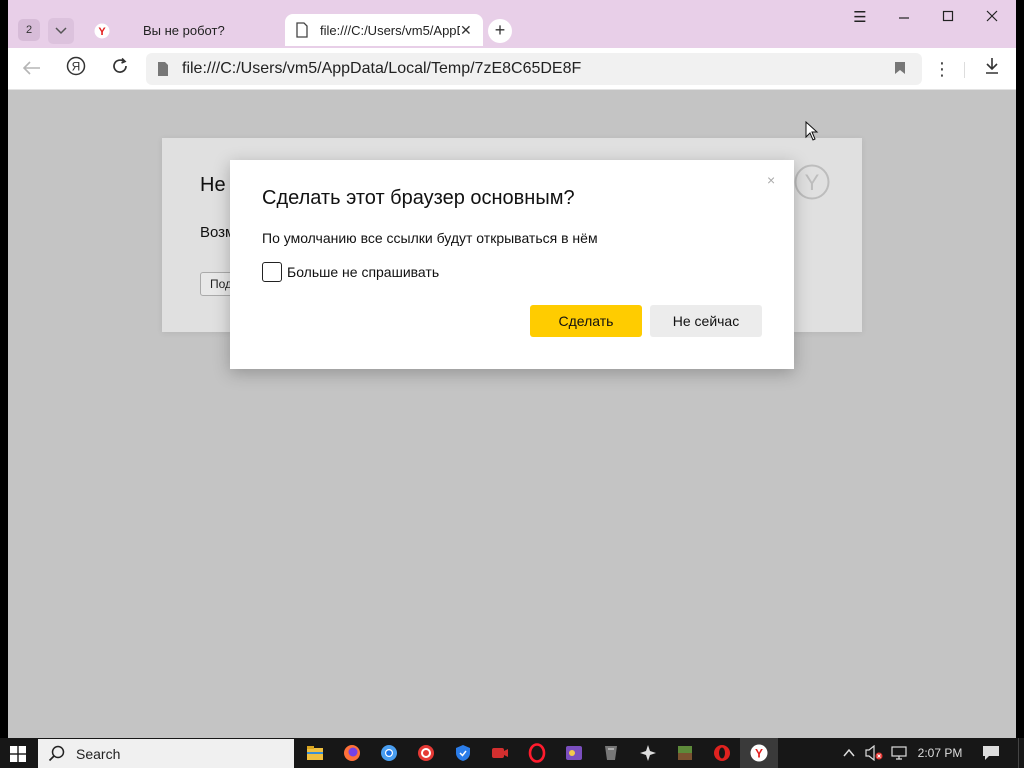 This screenshot has width=1024, height=768. What do you see at coordinates (904, 18) in the screenshot?
I see `minimize-button` at bounding box center [904, 18].